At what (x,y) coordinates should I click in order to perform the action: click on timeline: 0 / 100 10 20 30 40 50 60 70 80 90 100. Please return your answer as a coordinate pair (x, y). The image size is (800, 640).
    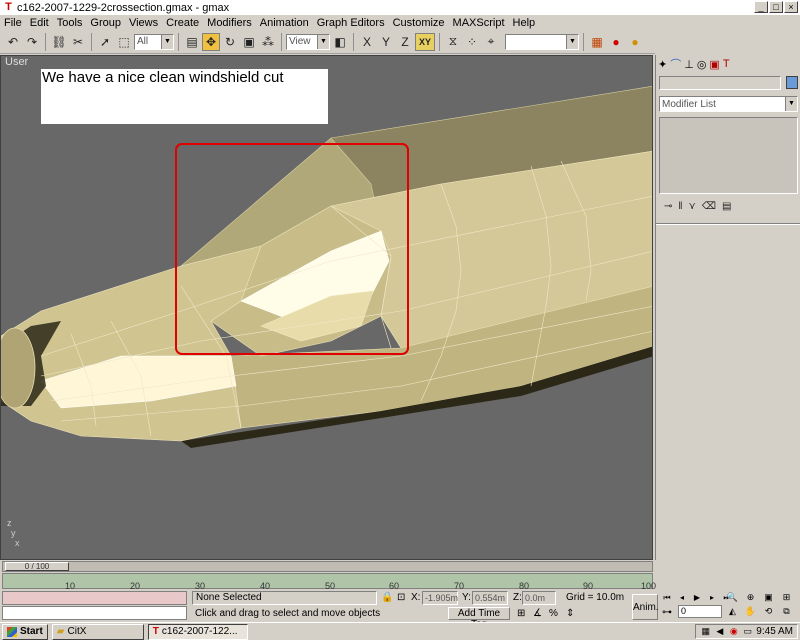
    Looking at the image, I should click on (328, 575).